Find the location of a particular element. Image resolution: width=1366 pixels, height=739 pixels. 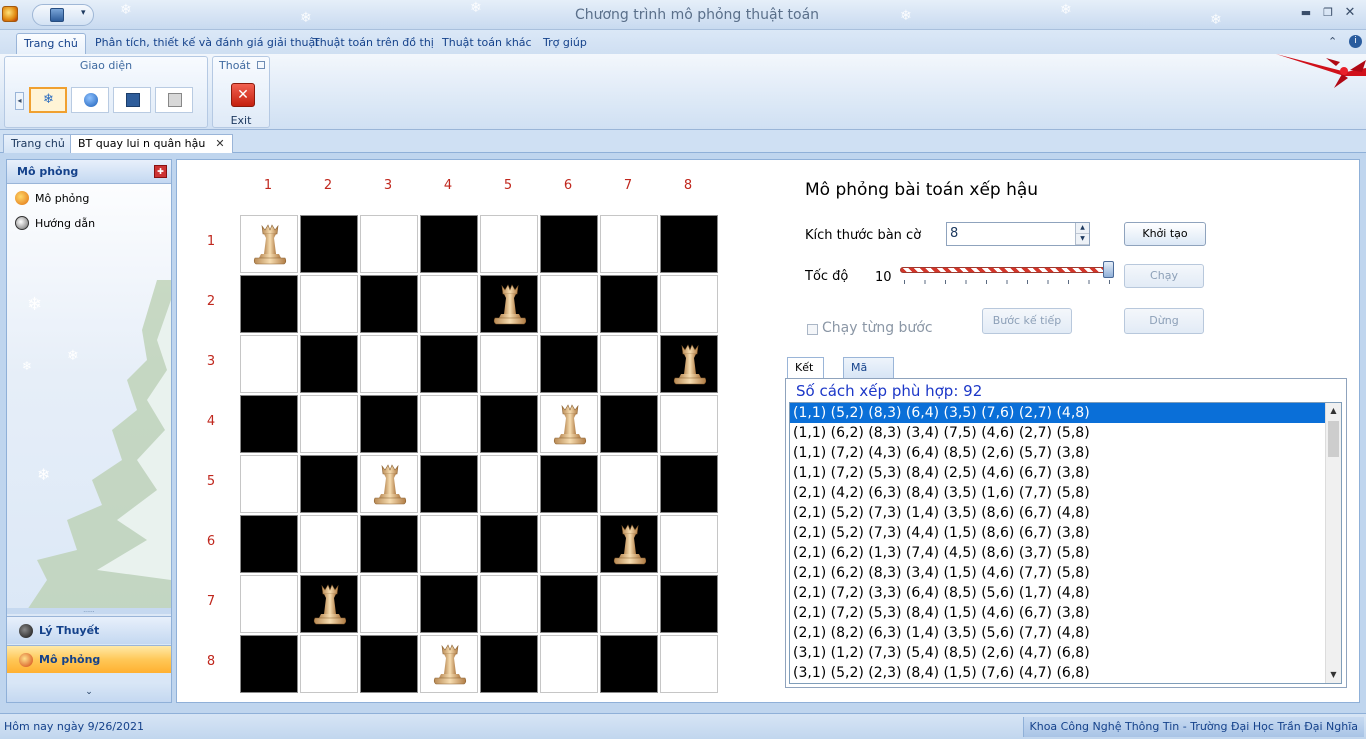

help-icon: i is located at coordinates (1355, 41).